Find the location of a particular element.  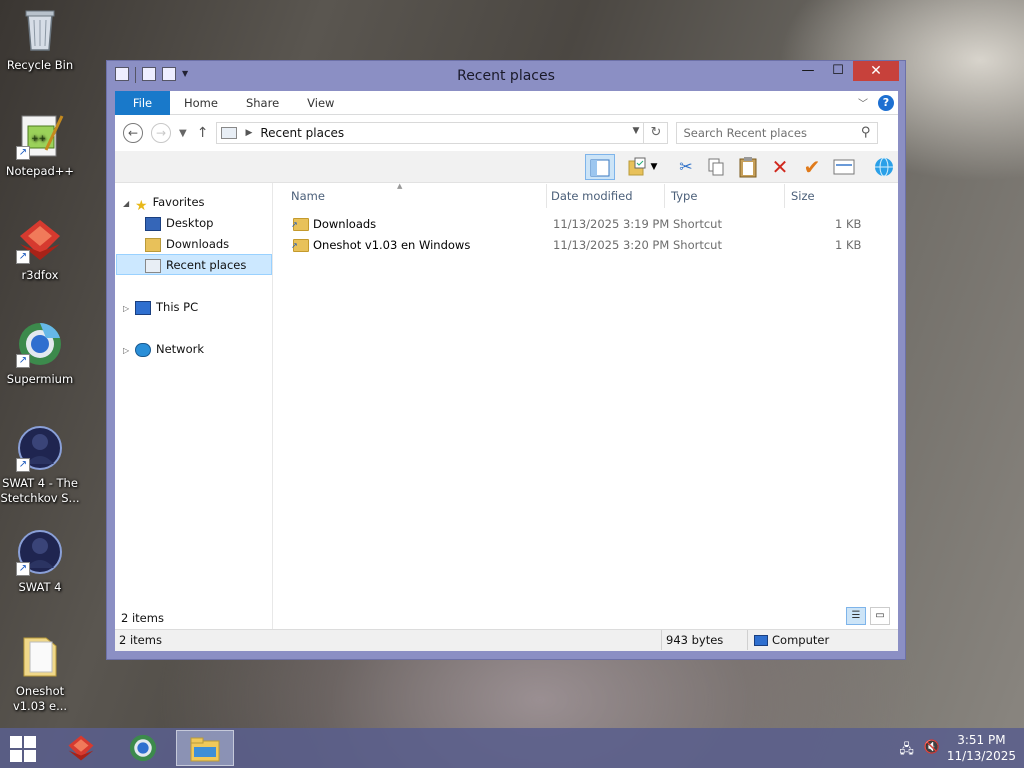

column-header-date-modified: Date modified is located at coordinates (605, 196).